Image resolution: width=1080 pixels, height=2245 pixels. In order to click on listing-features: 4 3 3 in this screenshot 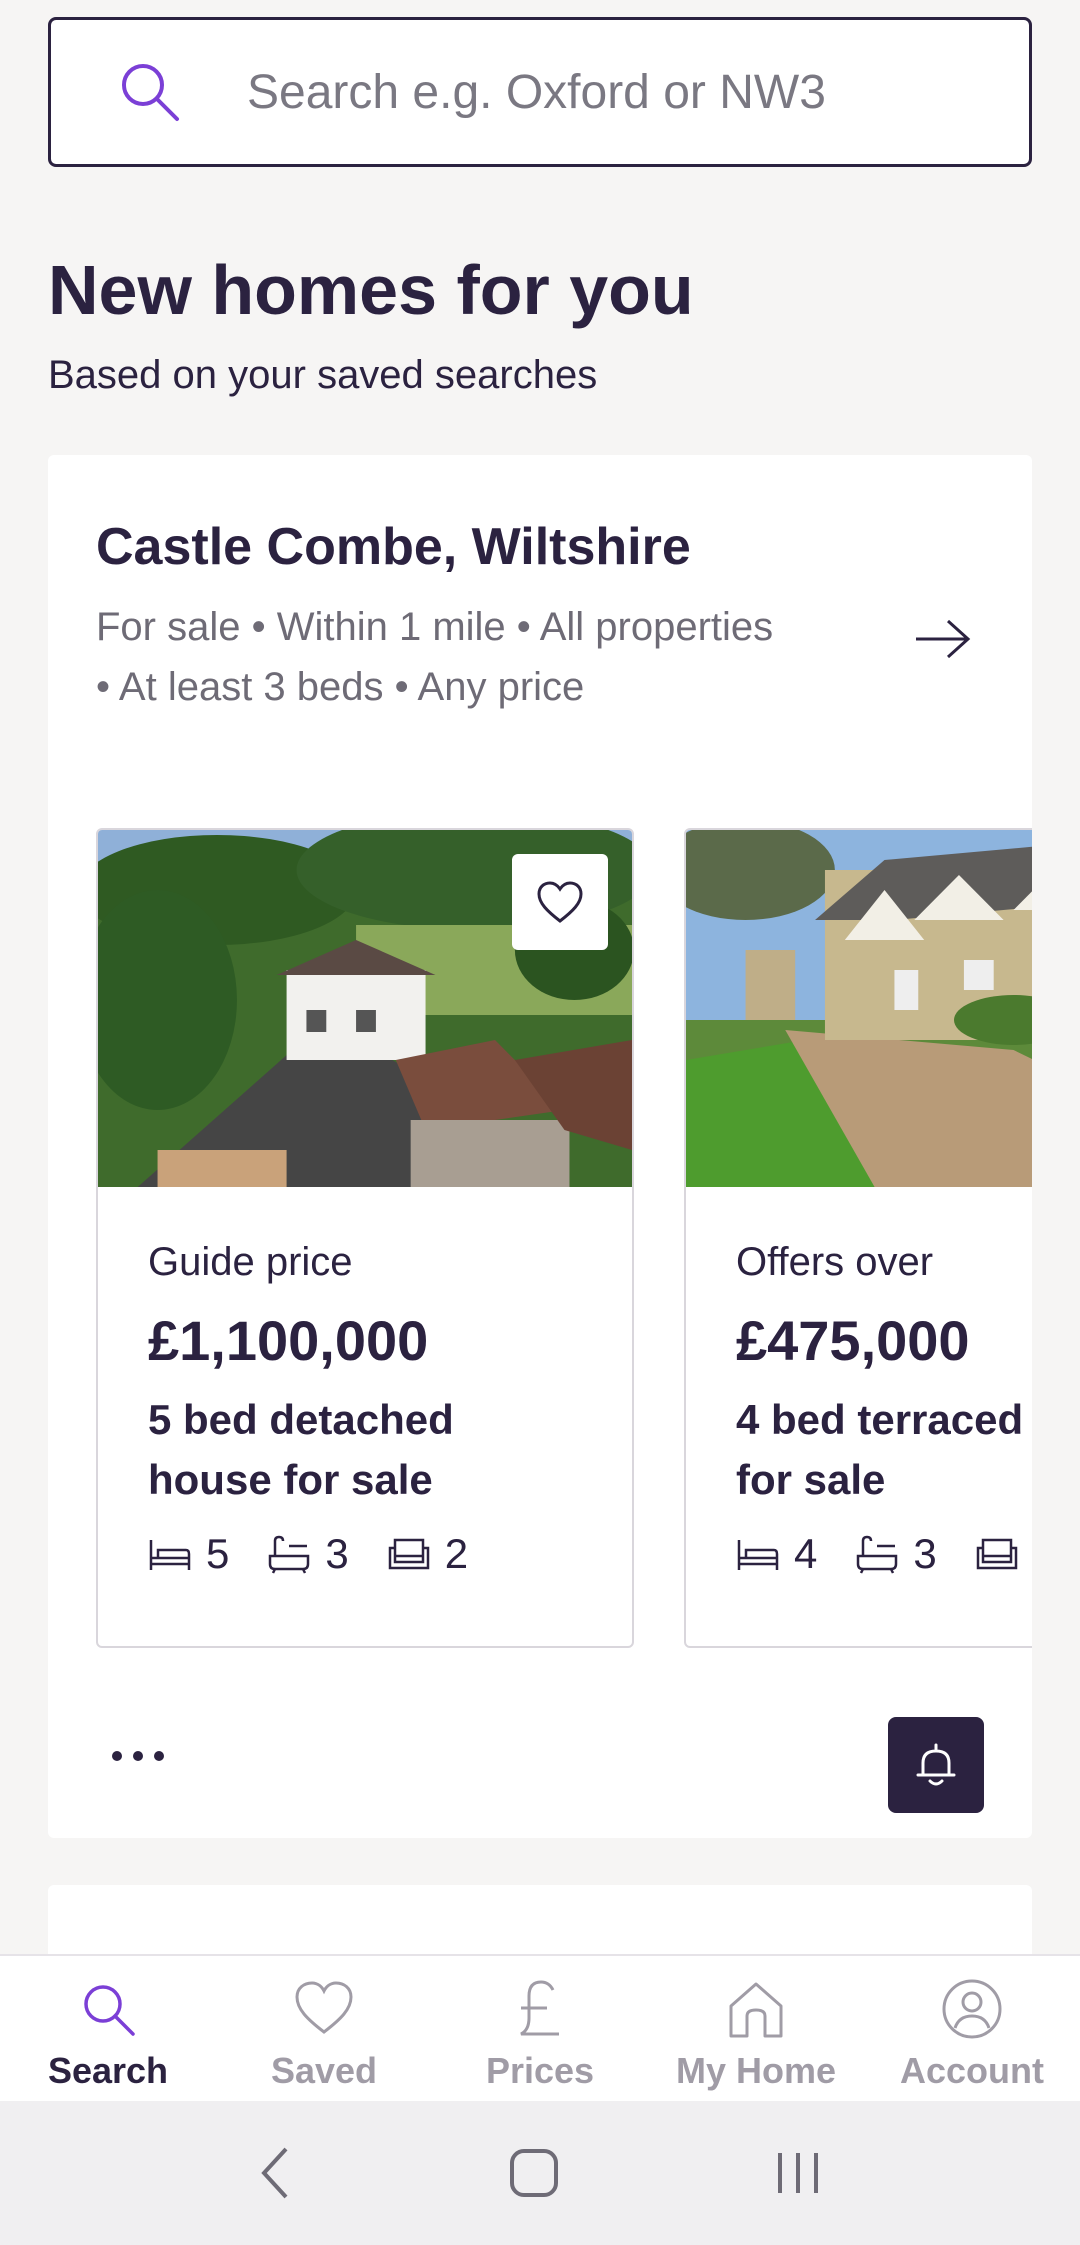, I will do `click(884, 1554)`.